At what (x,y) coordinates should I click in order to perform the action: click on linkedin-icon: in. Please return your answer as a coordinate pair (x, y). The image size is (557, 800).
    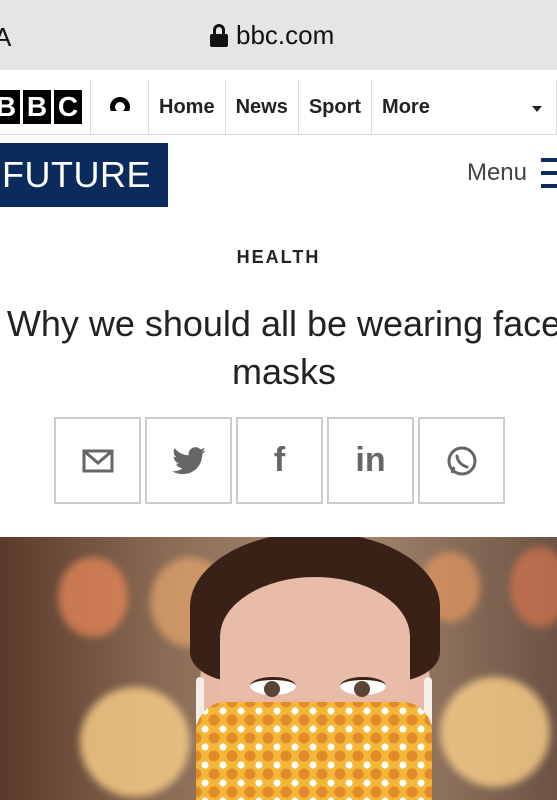
    Looking at the image, I should click on (370, 460).